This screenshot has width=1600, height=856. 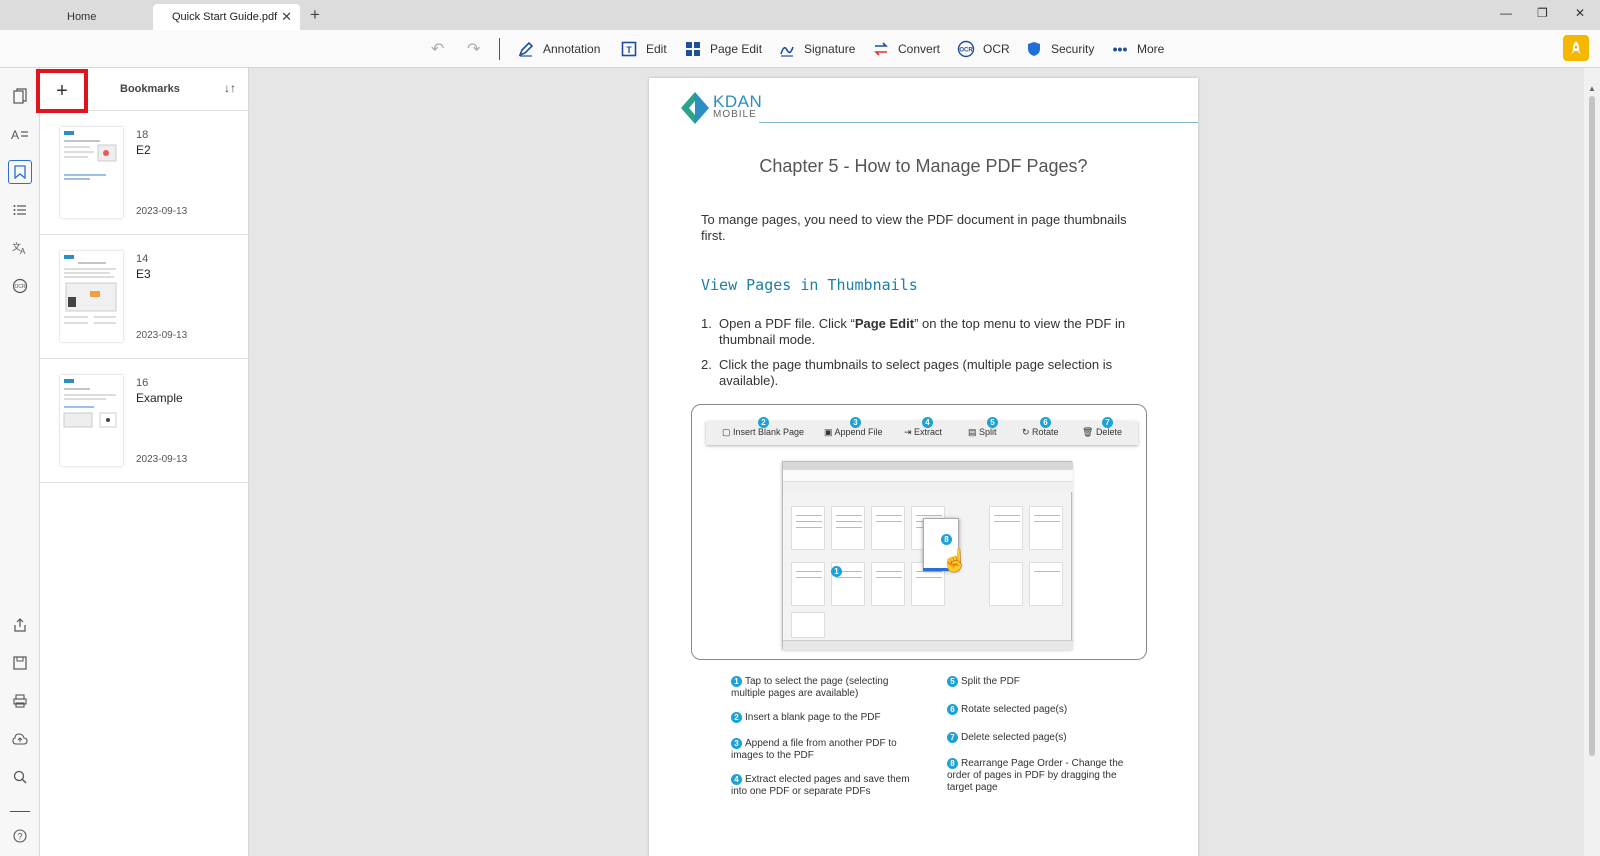 What do you see at coordinates (983, 49) in the screenshot?
I see `ocr-button: OCR OCR` at bounding box center [983, 49].